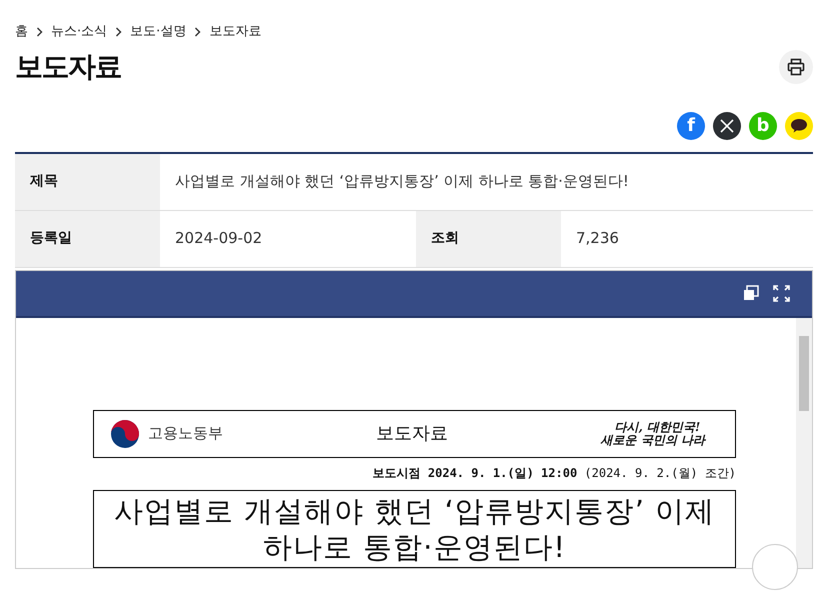  I want to click on x-icon, so click(727, 125).